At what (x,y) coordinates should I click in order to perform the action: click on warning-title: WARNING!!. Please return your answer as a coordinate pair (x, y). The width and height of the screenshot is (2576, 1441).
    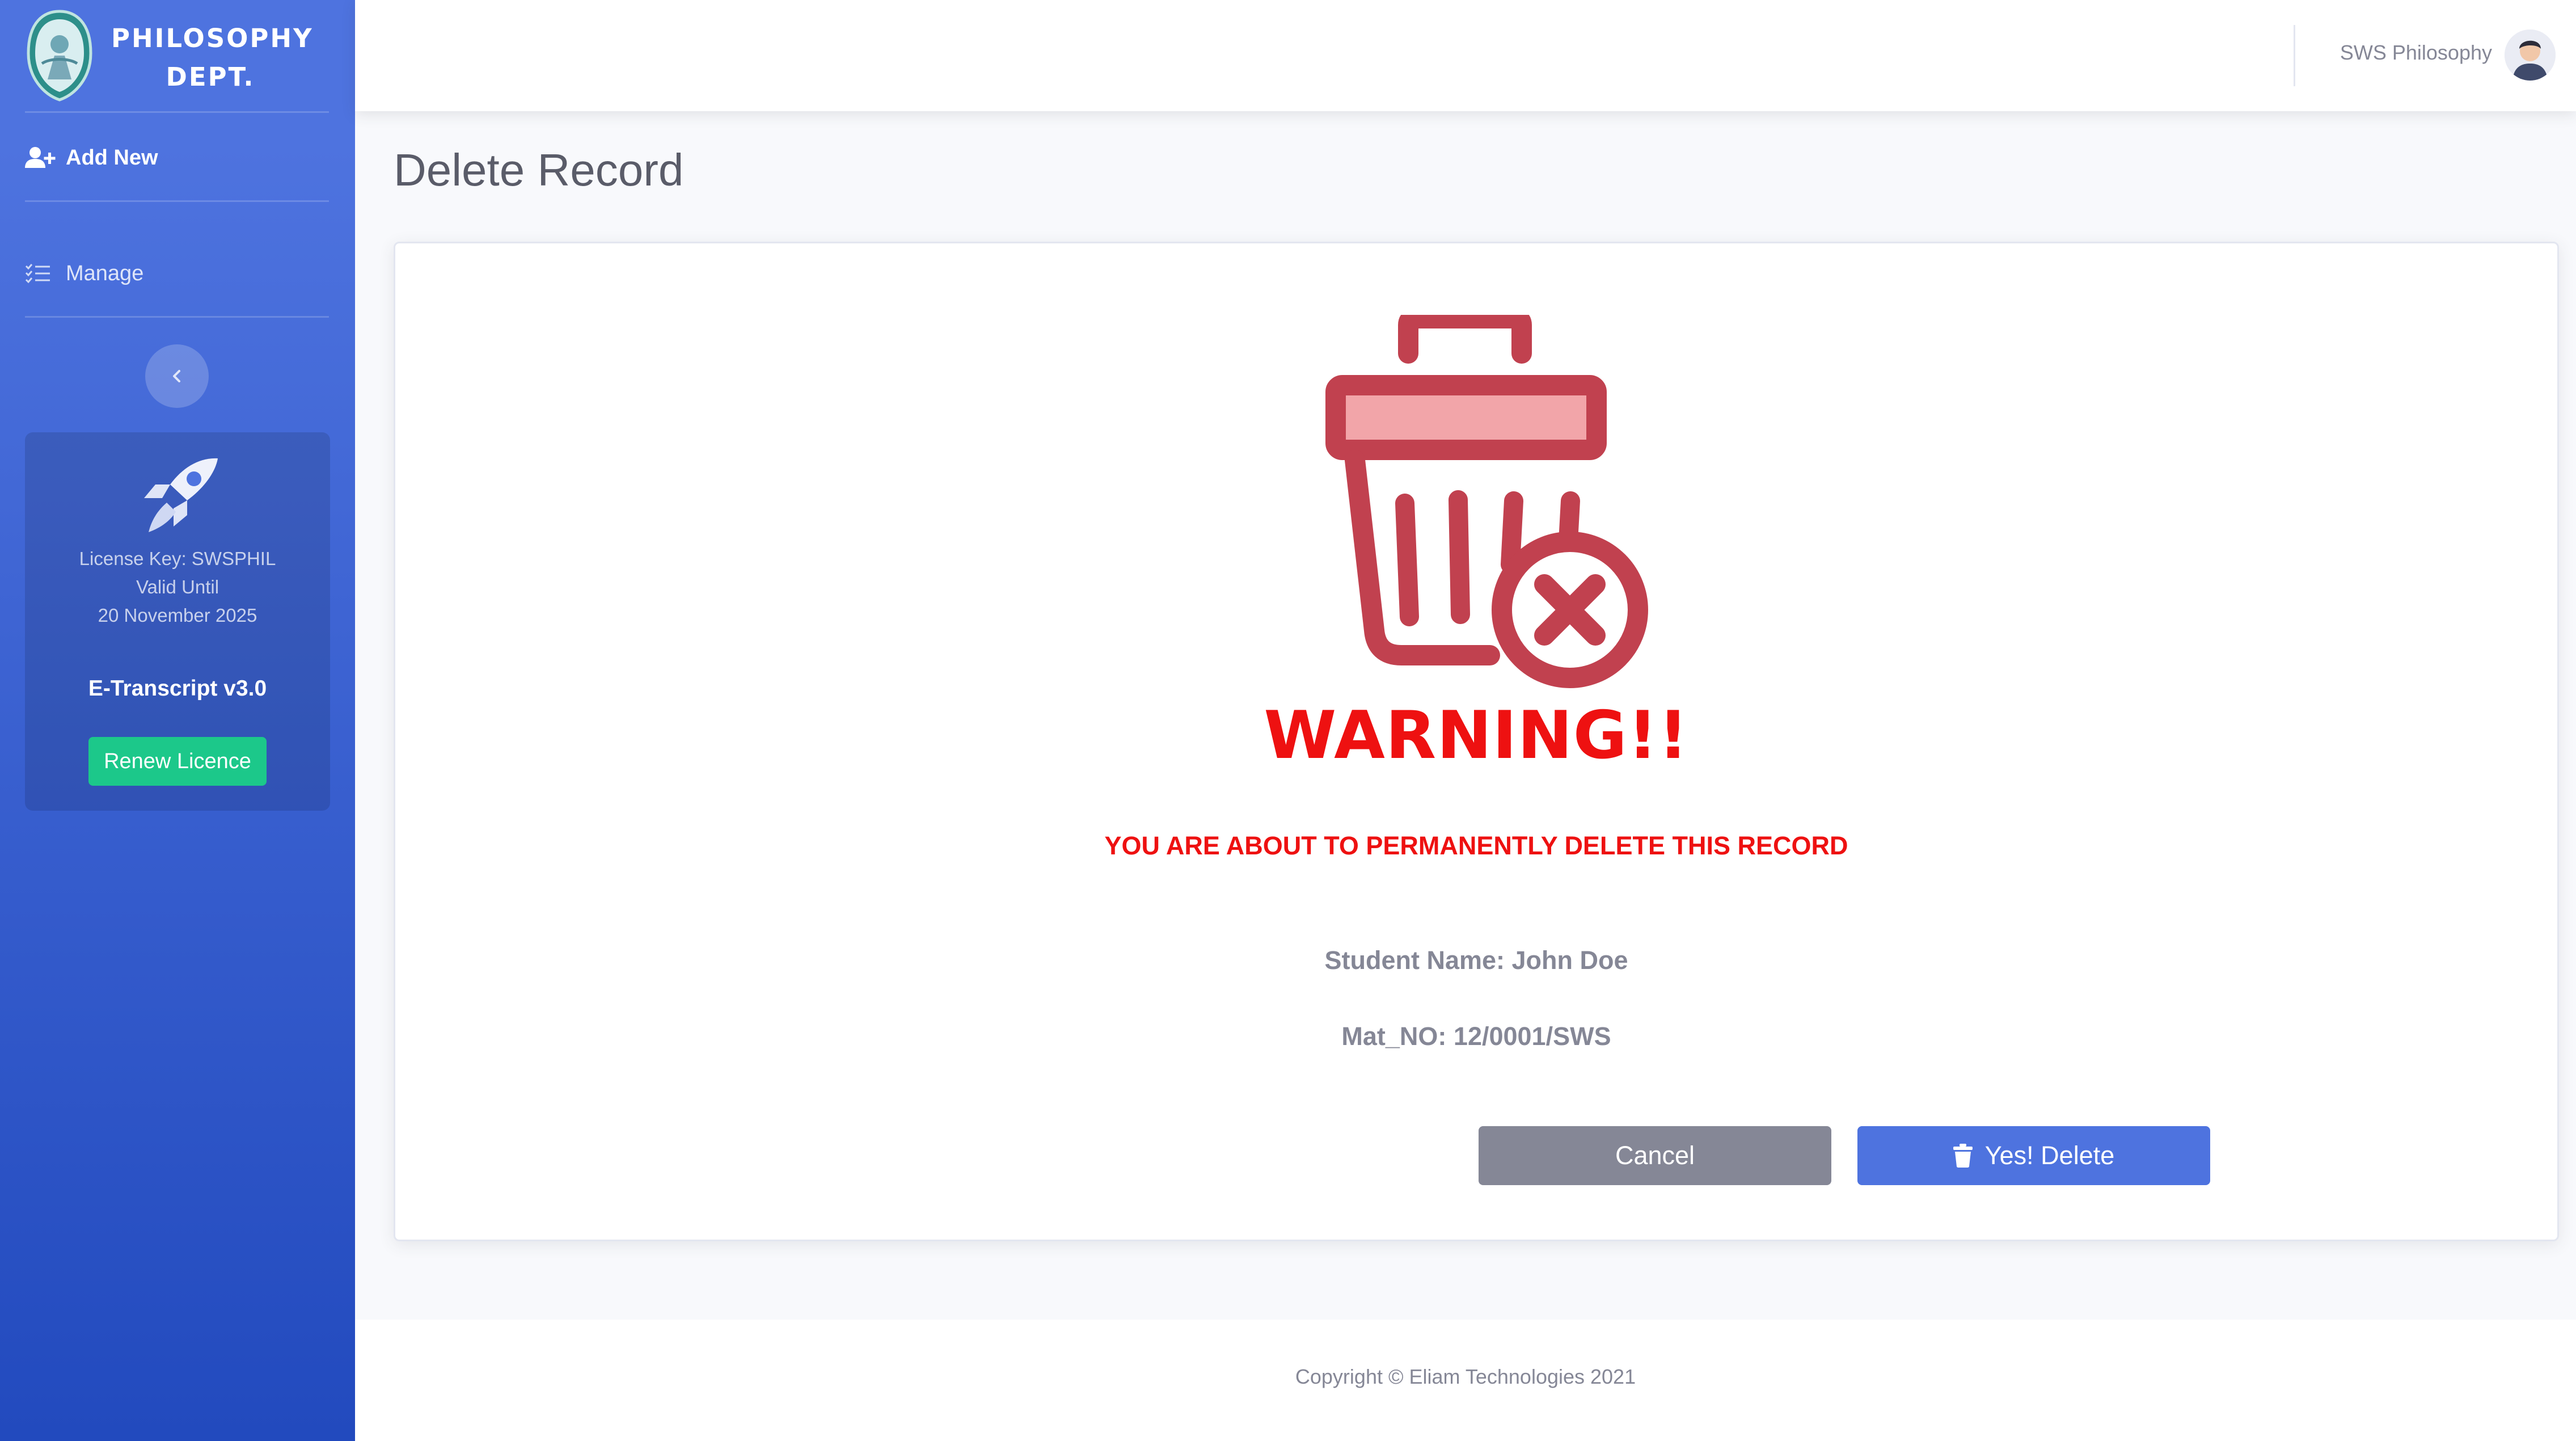
    Looking at the image, I should click on (1476, 735).